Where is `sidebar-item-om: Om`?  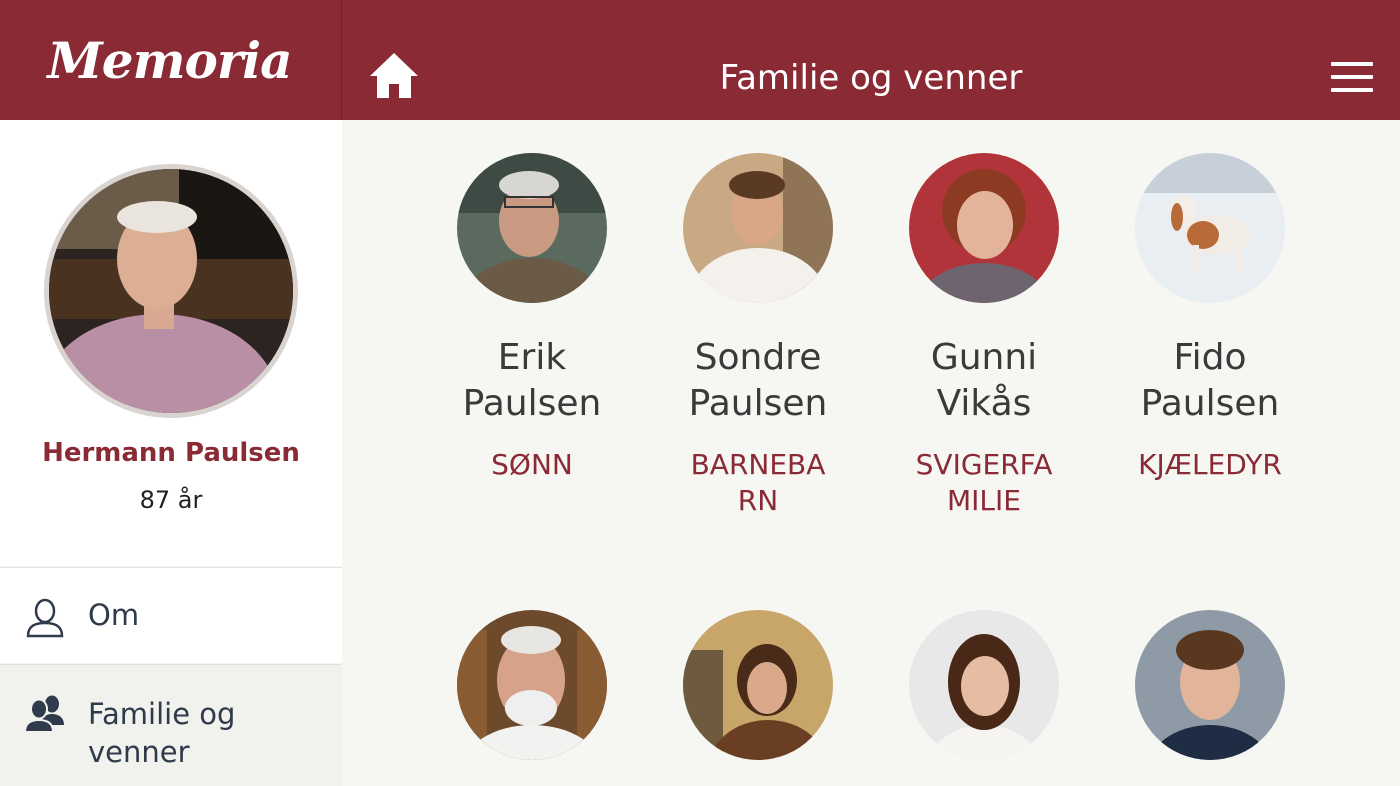
sidebar-item-om: Om is located at coordinates (171, 615).